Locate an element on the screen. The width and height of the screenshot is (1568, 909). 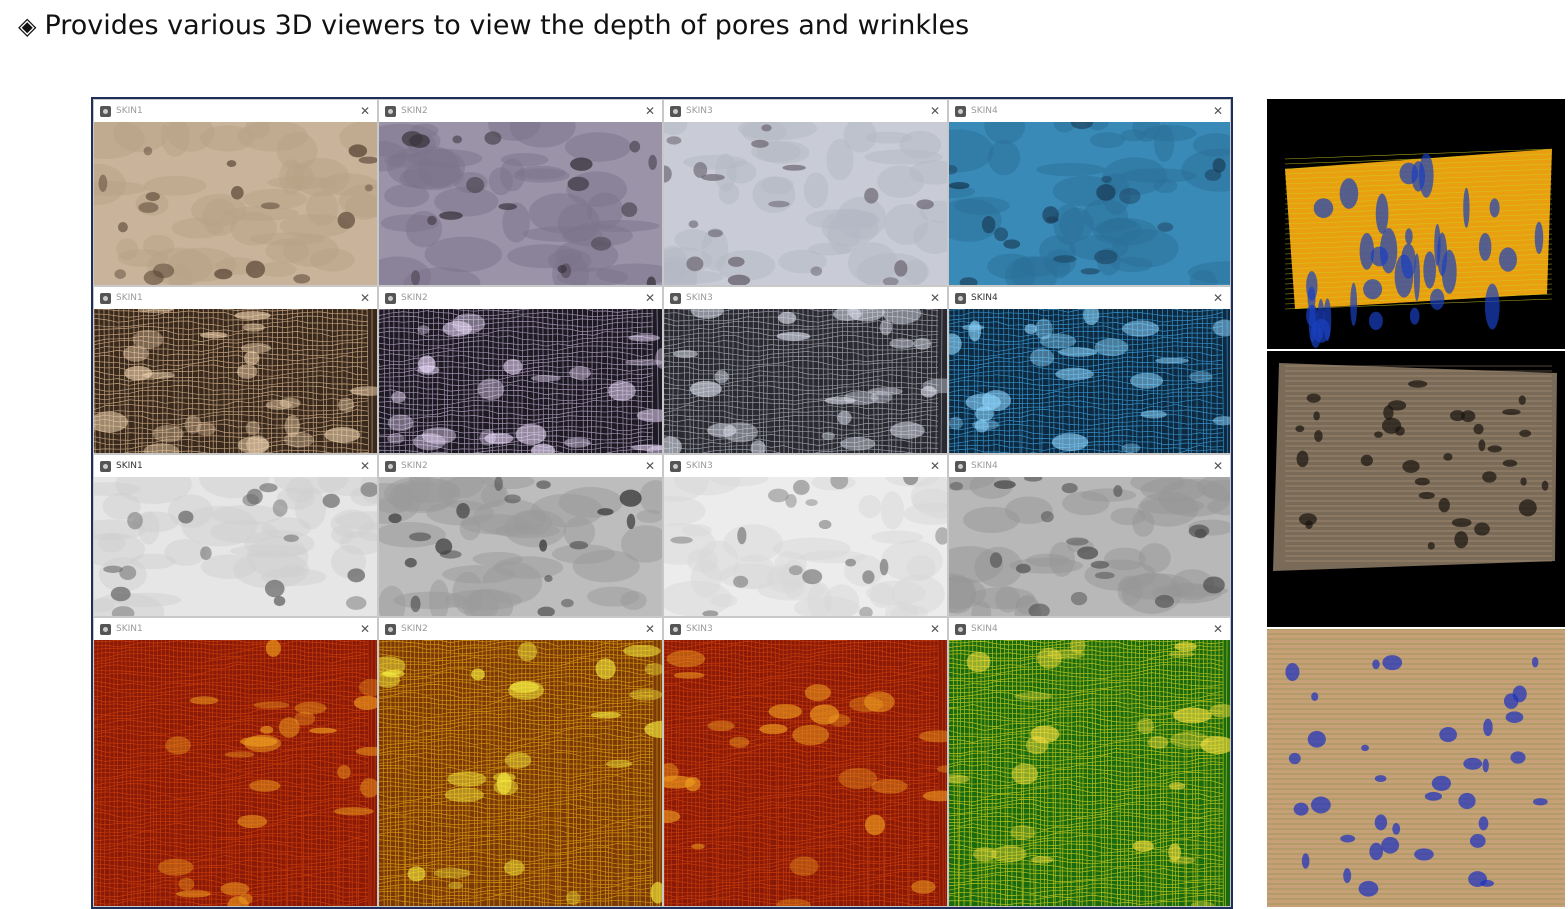
viewer-window-textured-3: SKIN3 ✕ is located at coordinates (805, 192).